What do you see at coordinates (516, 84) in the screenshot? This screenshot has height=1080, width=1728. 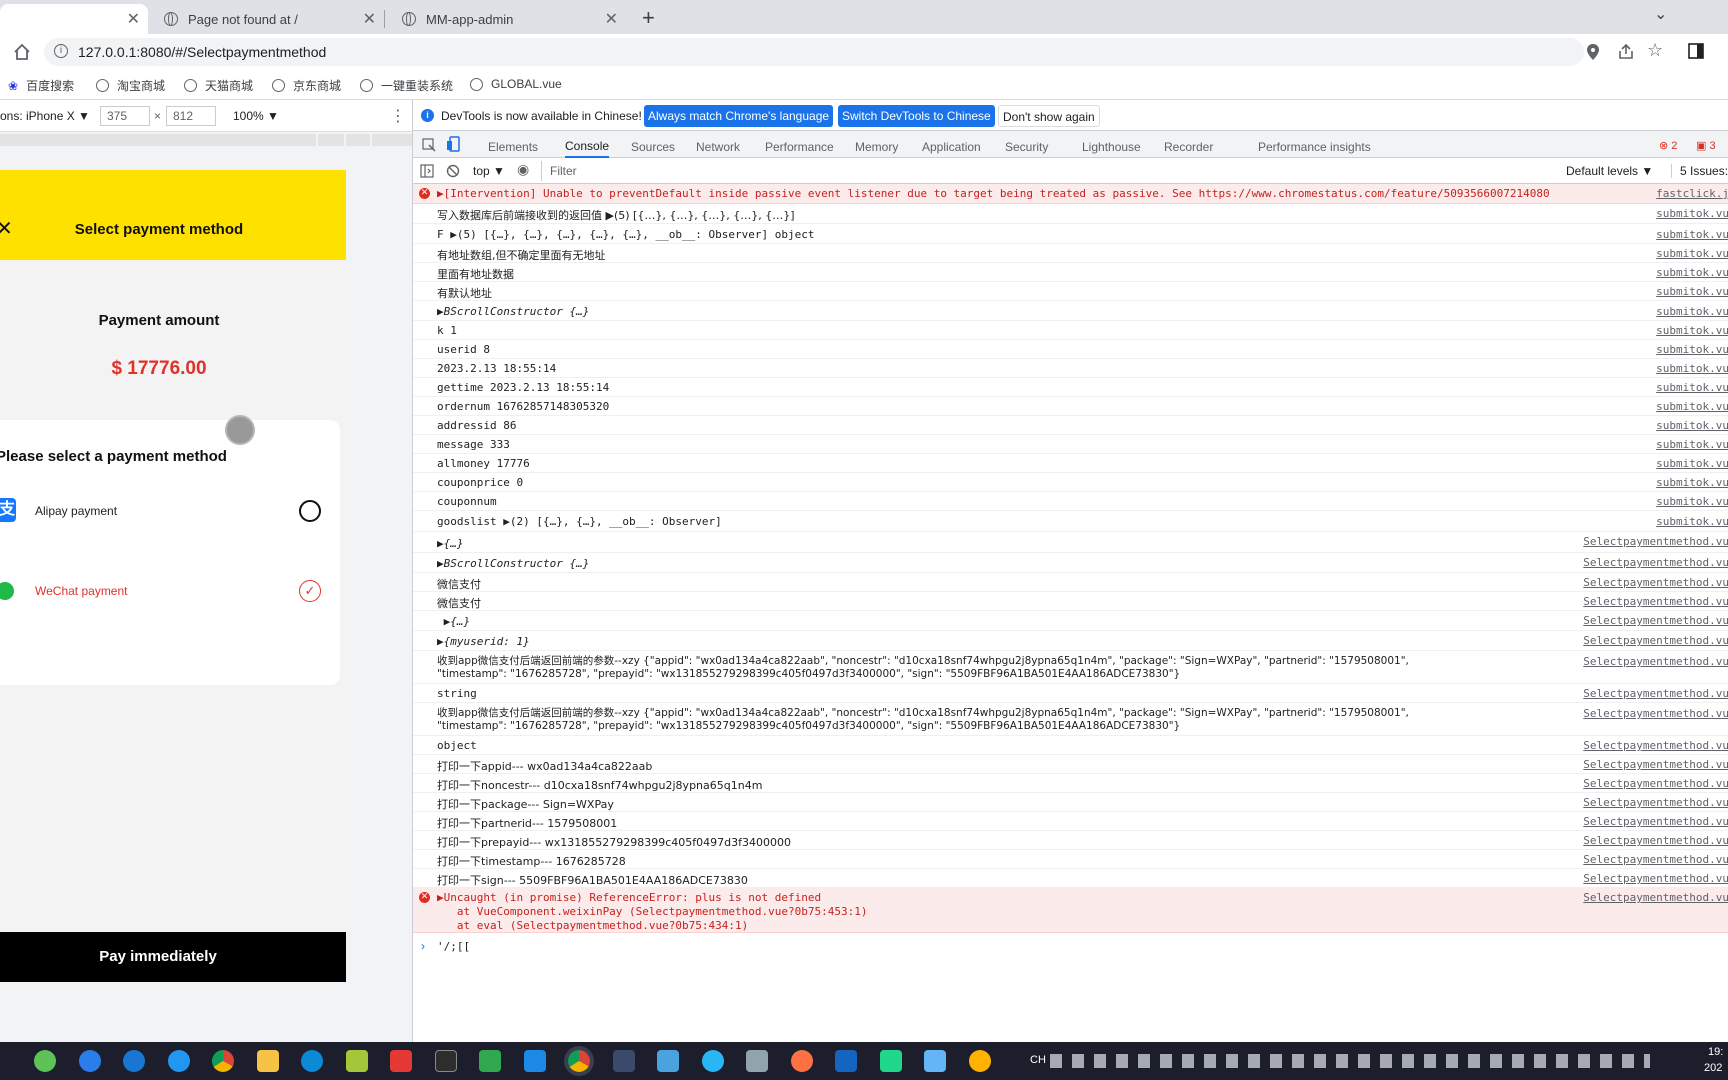 I see `bookmark-global-vue: GLOBAL.vue` at bounding box center [516, 84].